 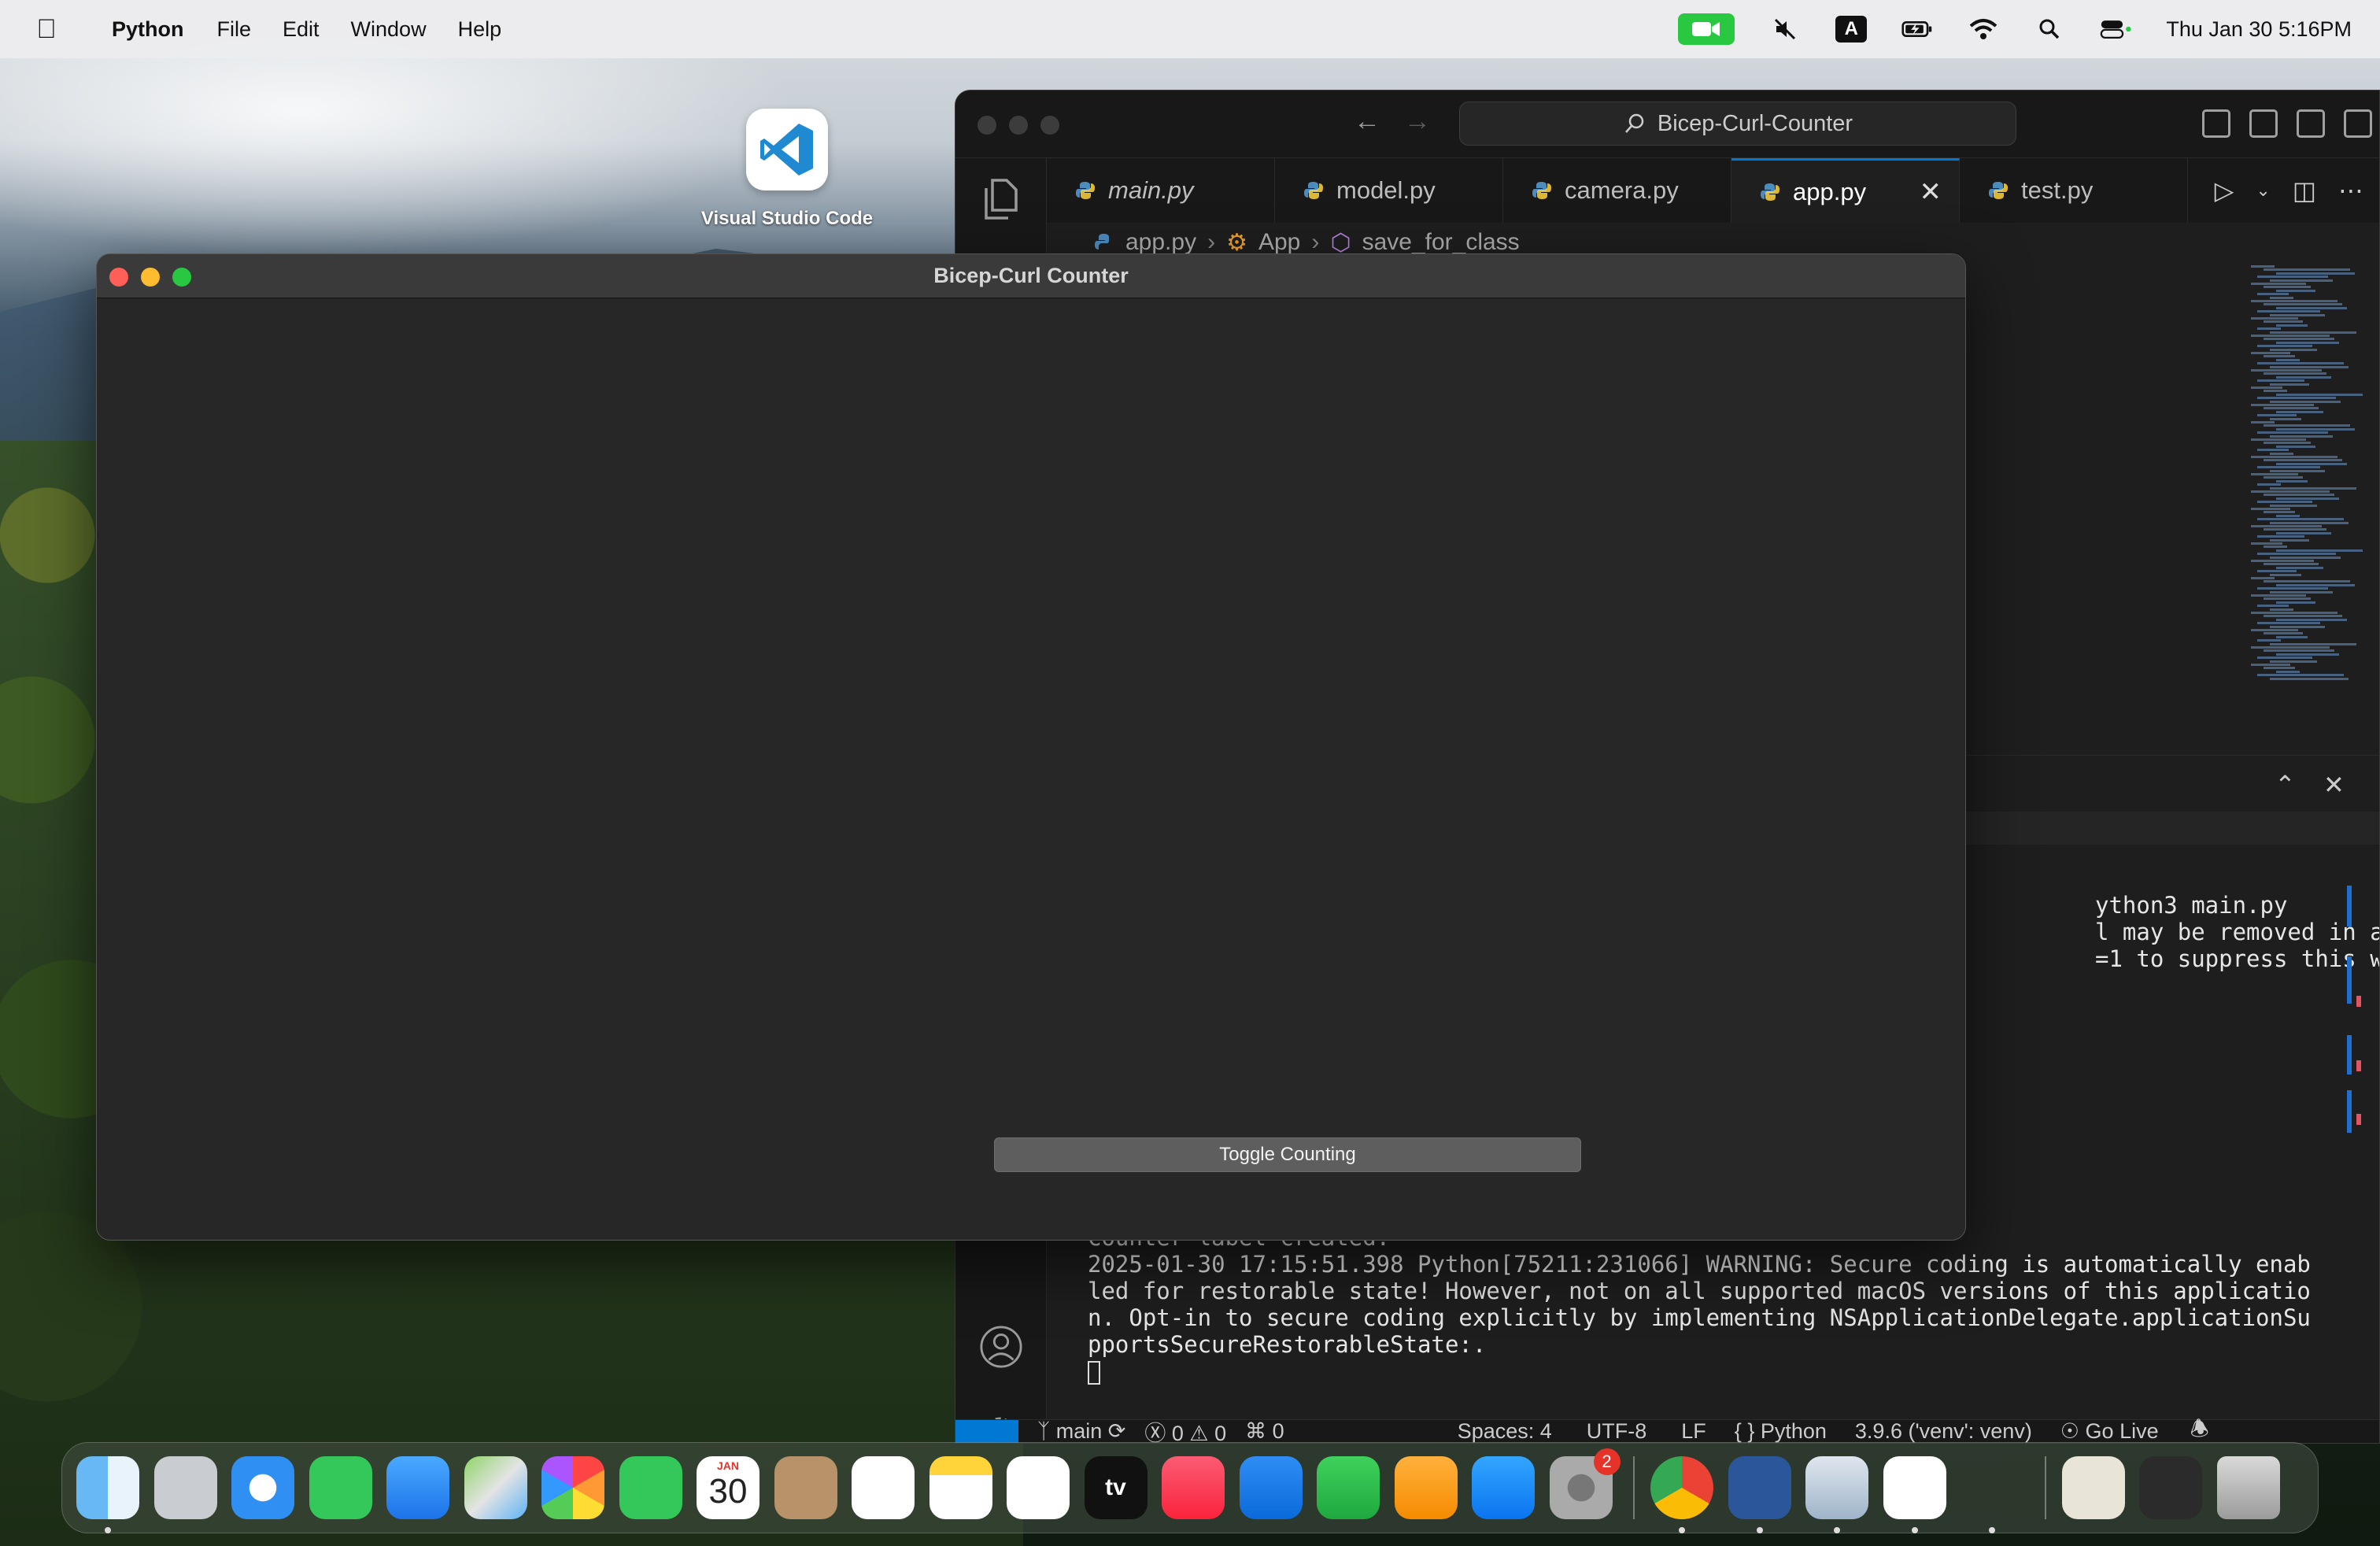 I want to click on toggle-counting-button: Toggle Counting, so click(x=1287, y=1154).